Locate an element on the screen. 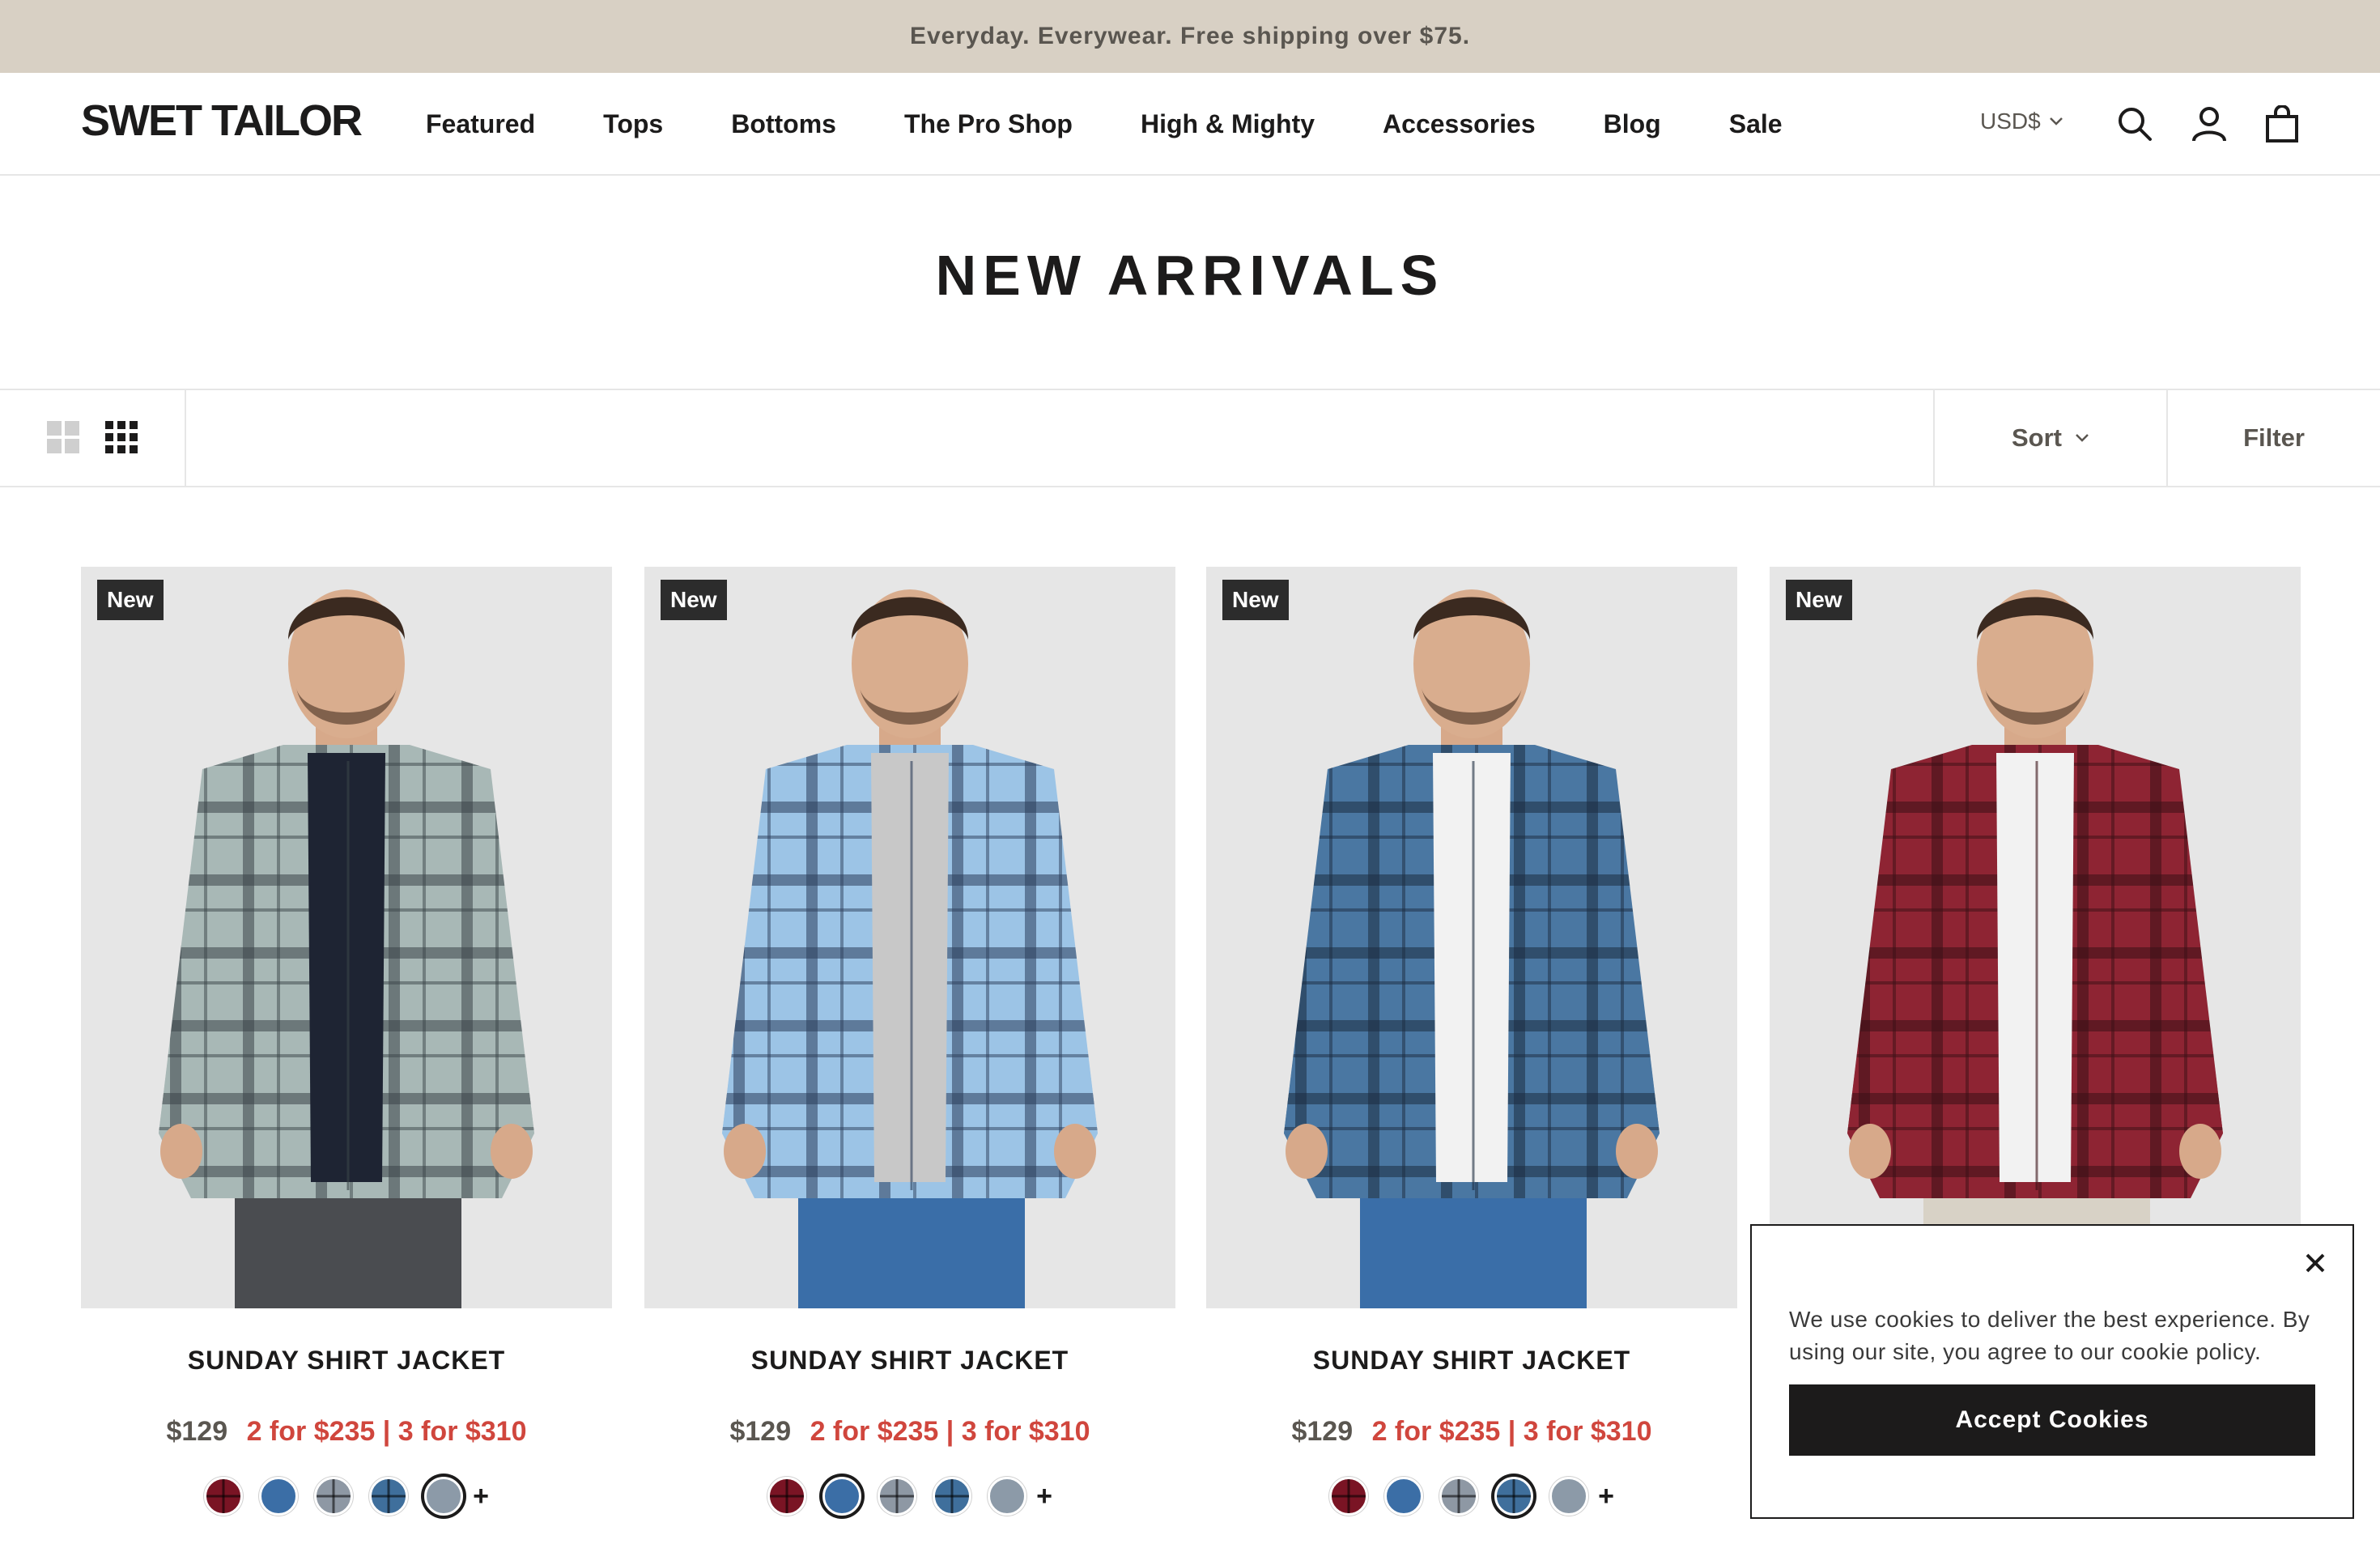  currency-selector: USD$ is located at coordinates (2022, 121).